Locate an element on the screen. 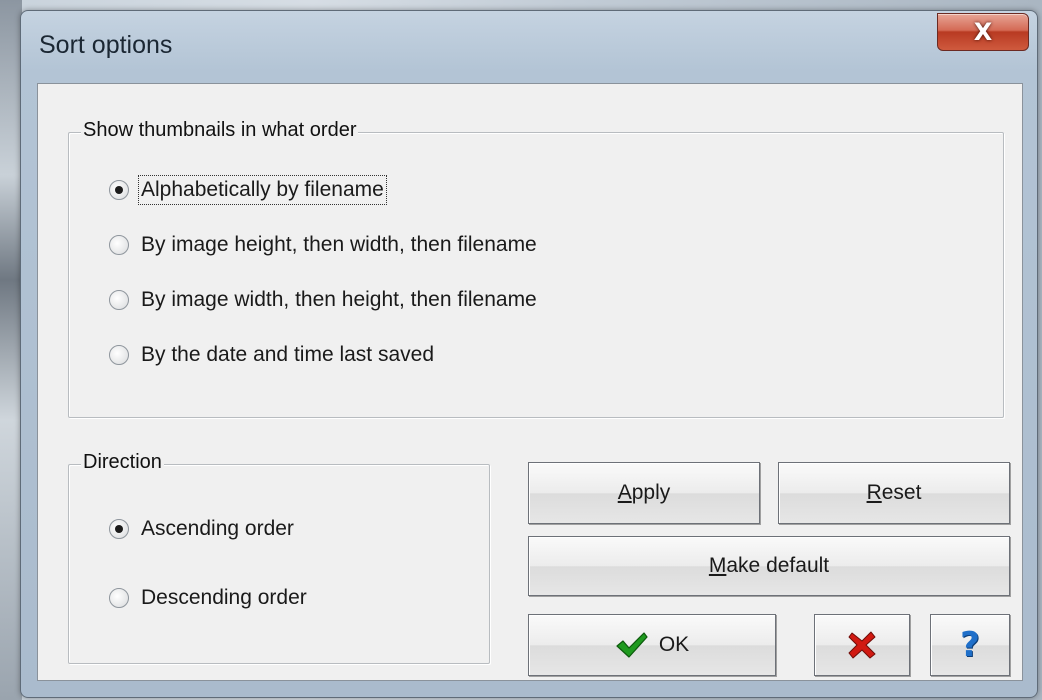 This screenshot has height=700, width=1042. make-default-button: Make default is located at coordinates (769, 566).